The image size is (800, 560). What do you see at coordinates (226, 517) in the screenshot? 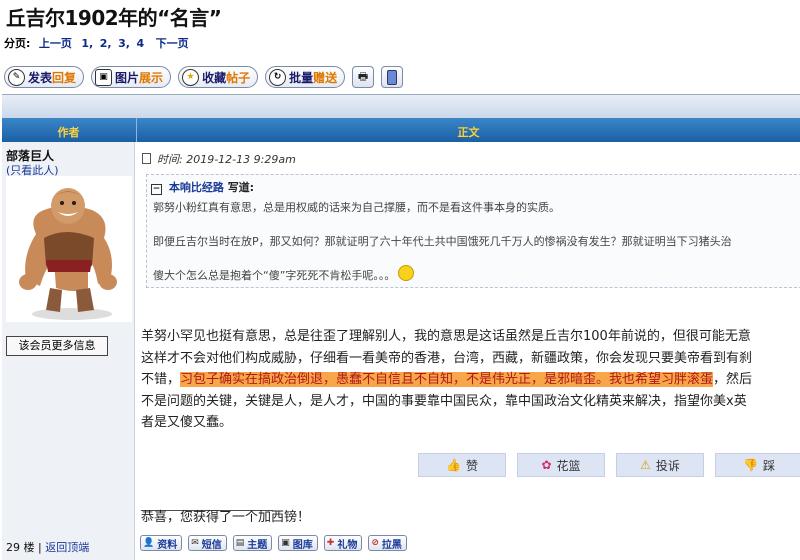
I see `medal-text: 恭喜，您获得了一个加西镑！` at bounding box center [226, 517].